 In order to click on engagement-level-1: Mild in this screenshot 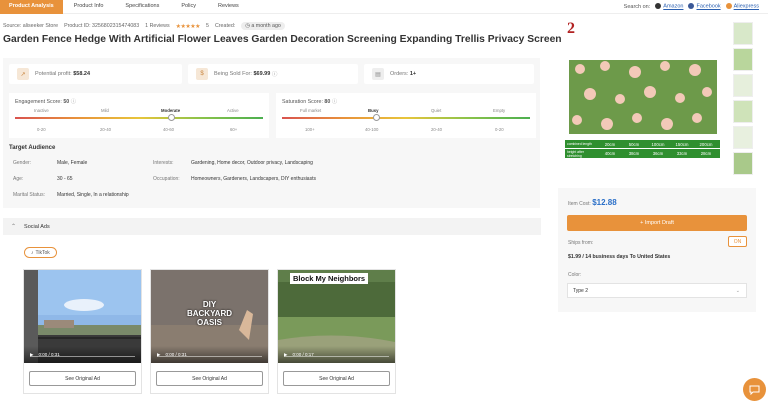, I will do `click(105, 110)`.